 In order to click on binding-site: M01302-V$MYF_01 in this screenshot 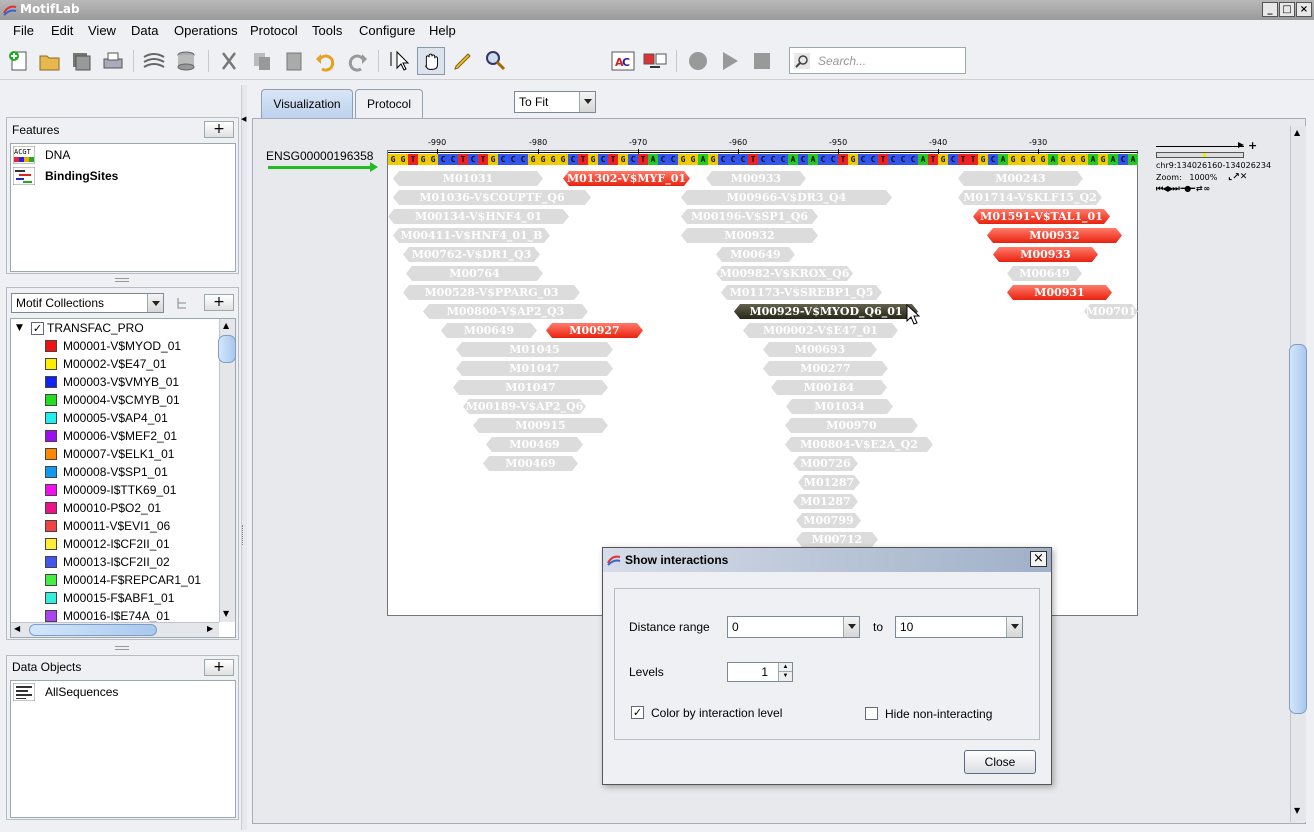, I will do `click(626, 178)`.